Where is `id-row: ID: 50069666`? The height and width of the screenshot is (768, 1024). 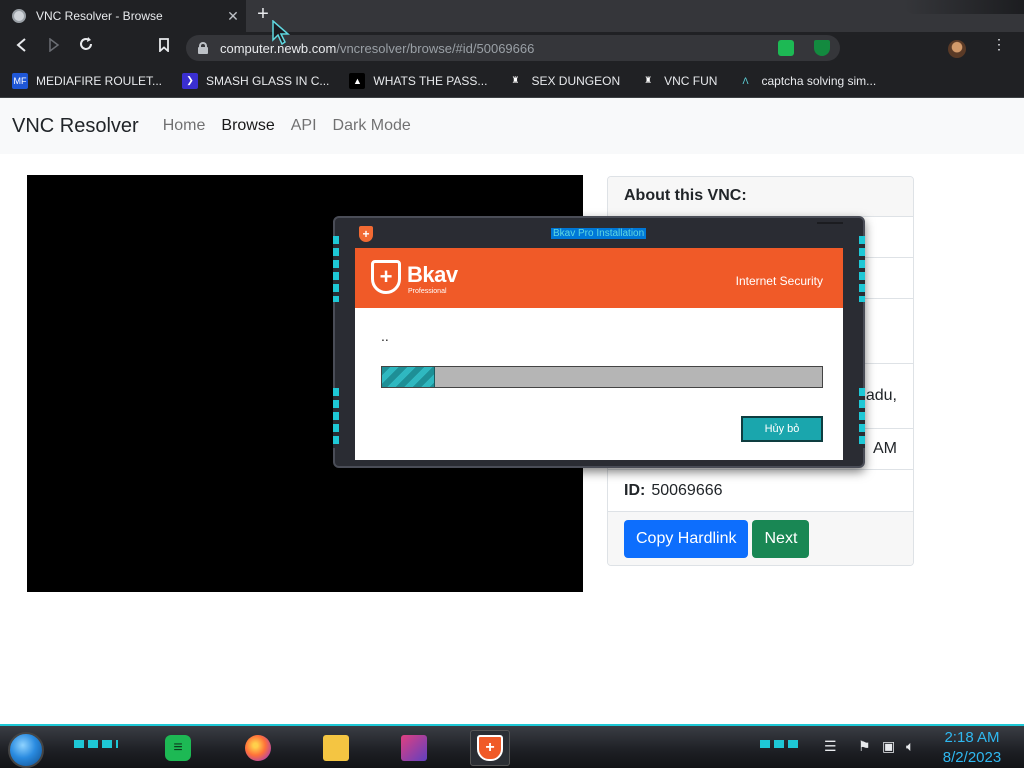 id-row: ID: 50069666 is located at coordinates (760, 490).